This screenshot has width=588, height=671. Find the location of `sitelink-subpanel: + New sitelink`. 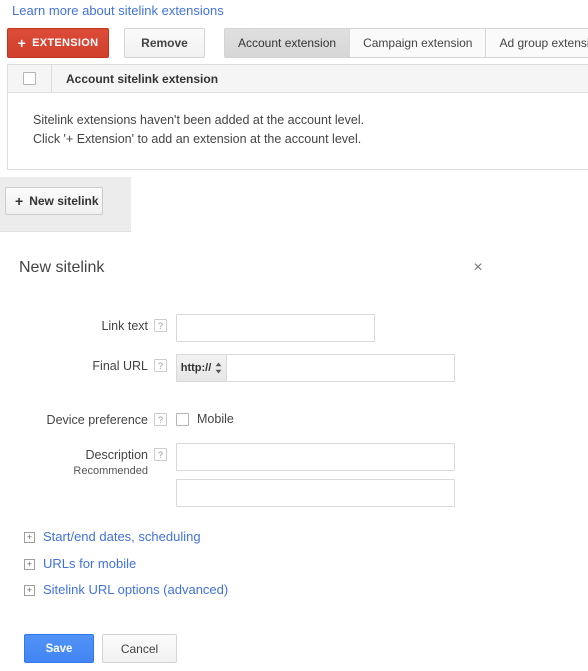

sitelink-subpanel: + New sitelink is located at coordinates (65, 204).